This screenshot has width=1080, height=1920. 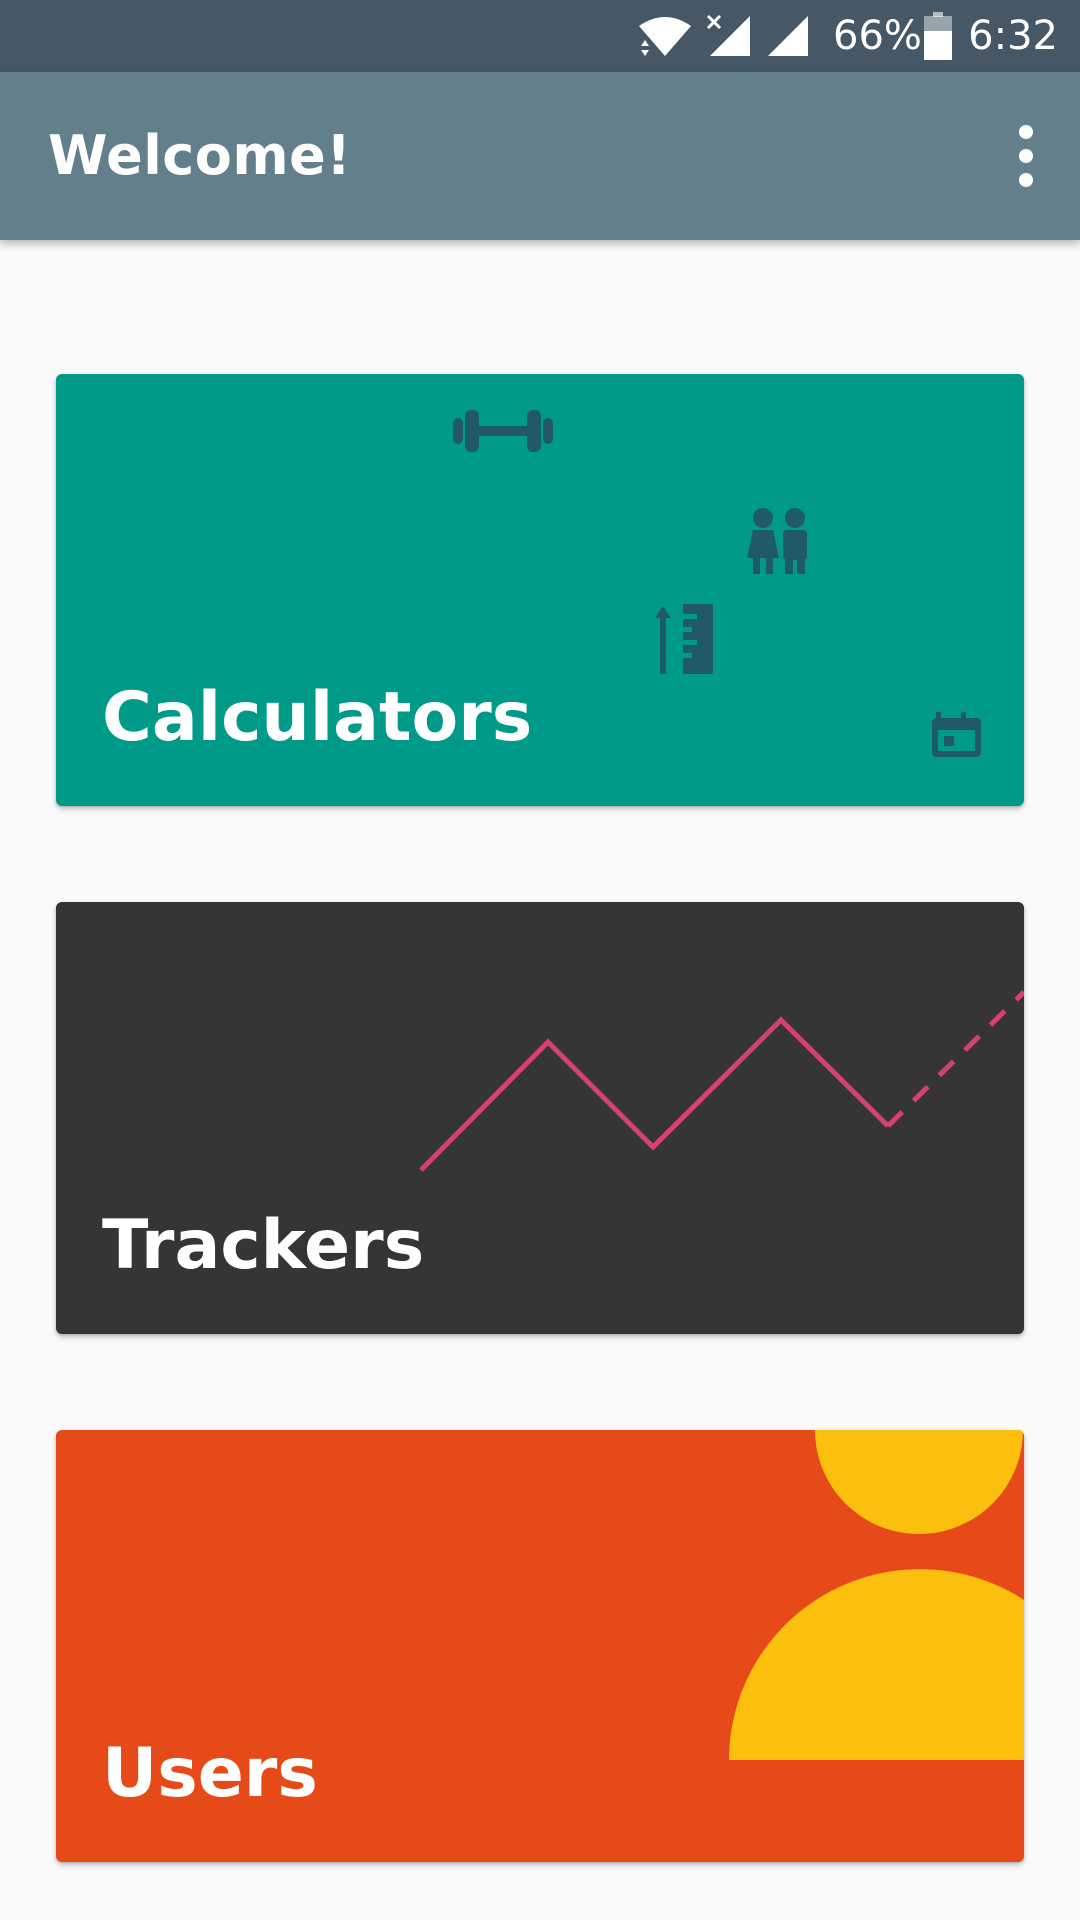 I want to click on user-head-shape, so click(x=919, y=1482).